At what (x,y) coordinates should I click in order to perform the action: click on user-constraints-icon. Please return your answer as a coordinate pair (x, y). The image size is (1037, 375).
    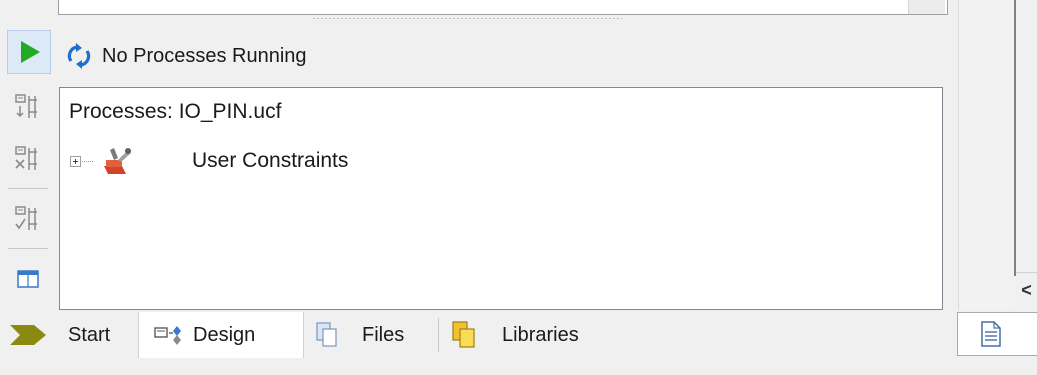
    Looking at the image, I should click on (117, 161).